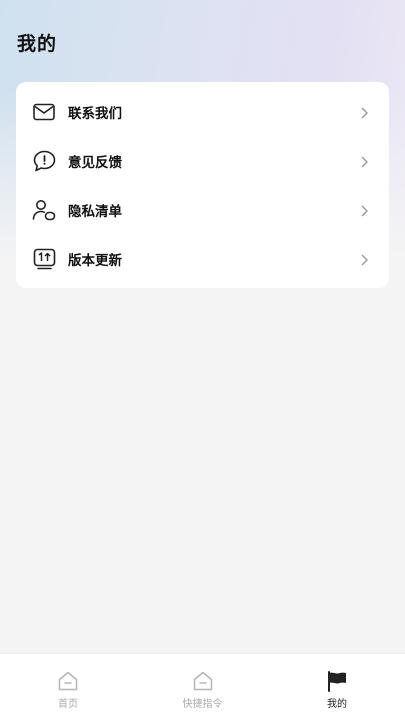 This screenshot has width=405, height=720. What do you see at coordinates (202, 258) in the screenshot?
I see `menu-item-update: 版本更新` at bounding box center [202, 258].